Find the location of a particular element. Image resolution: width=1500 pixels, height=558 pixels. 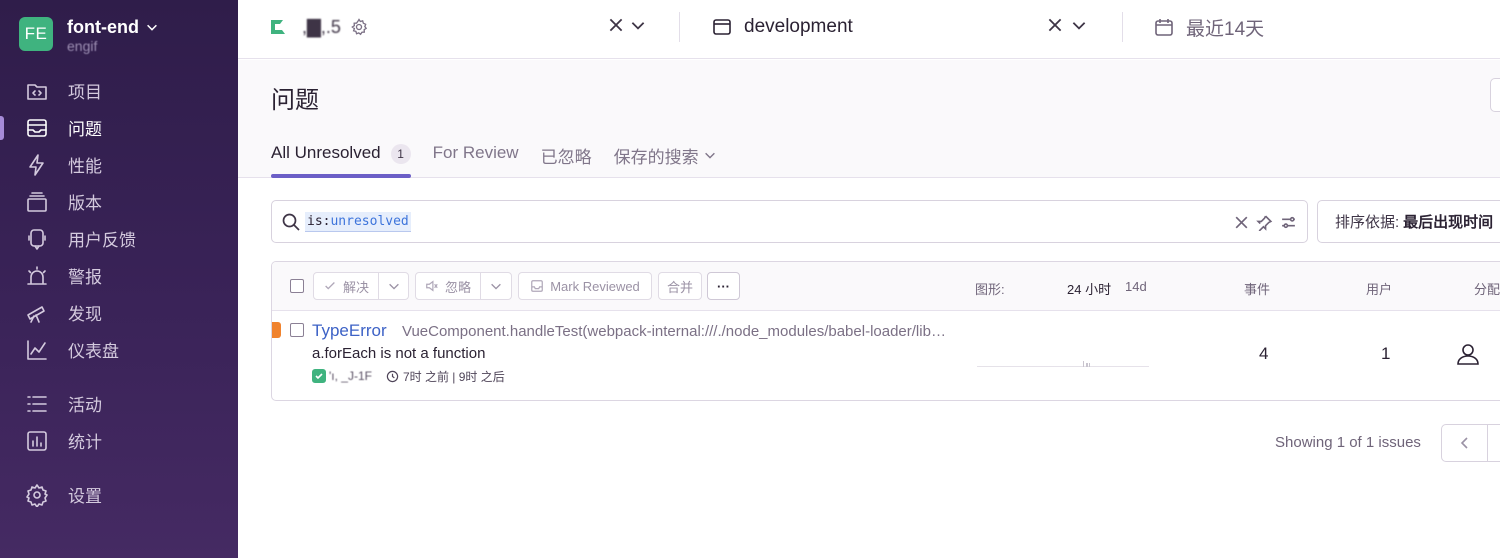

filter-settings-icon is located at coordinates (1288, 222).